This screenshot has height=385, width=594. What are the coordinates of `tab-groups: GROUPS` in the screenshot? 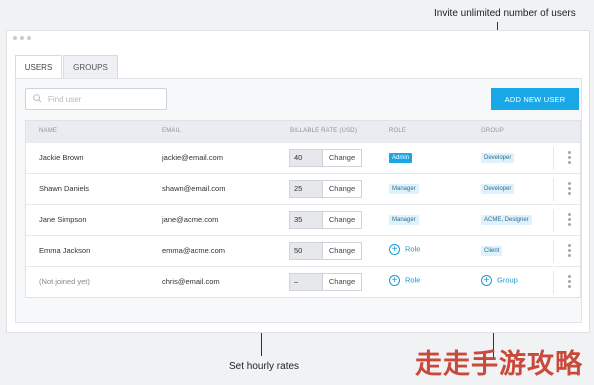 It's located at (90, 67).